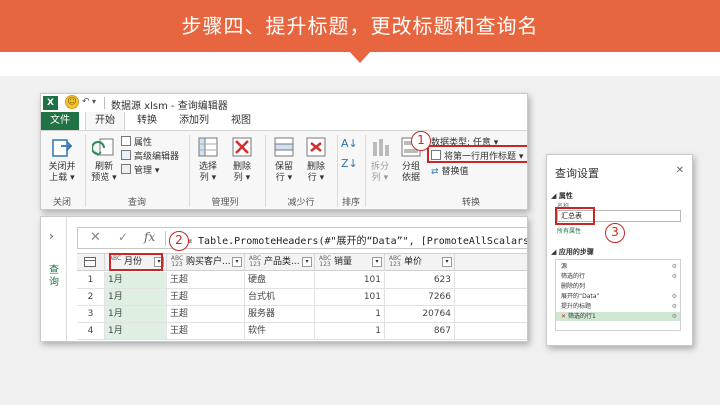 The width and height of the screenshot is (720, 405). I want to click on table-row: 3 1月 王超 服务器 1 20764, so click(302, 314).